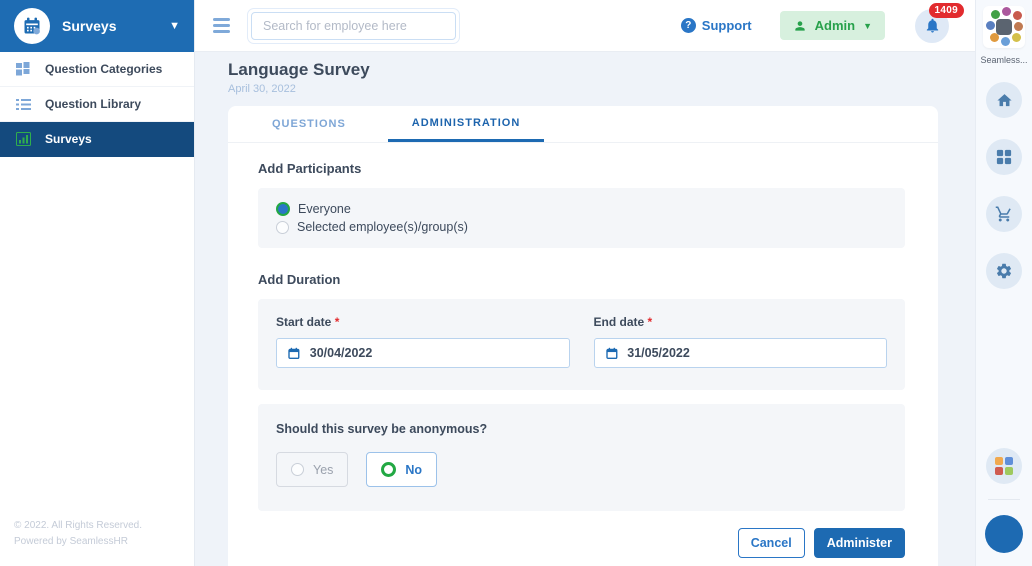  I want to click on radio-option-no: No, so click(402, 469).